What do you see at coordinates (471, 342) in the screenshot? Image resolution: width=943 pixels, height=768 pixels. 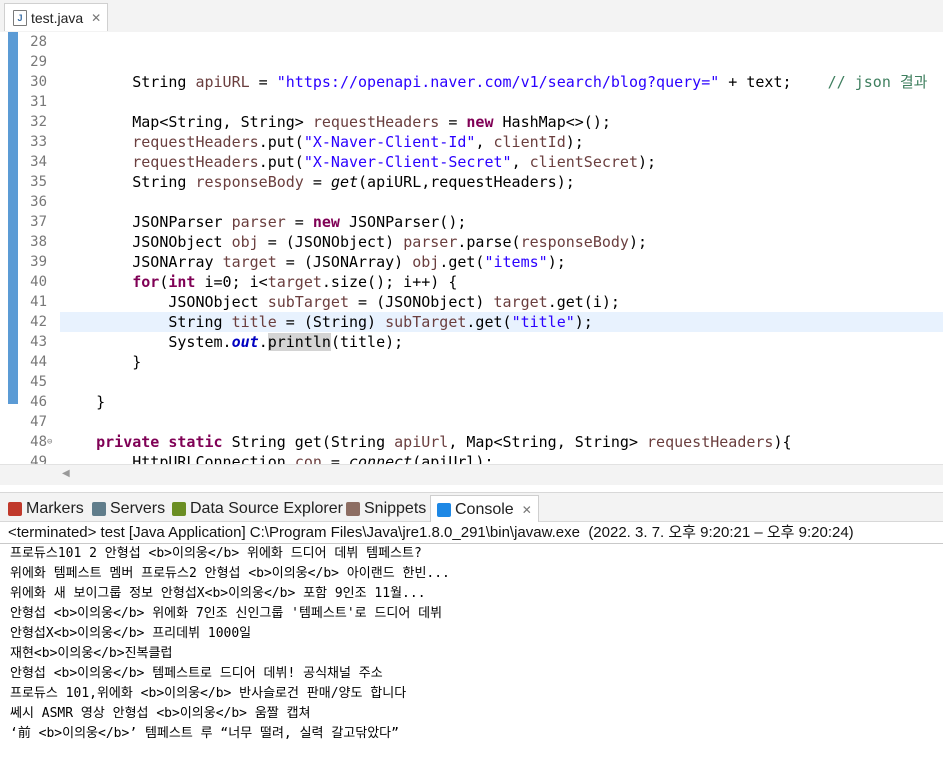 I see `code-line: 43 System.out.println(title);` at bounding box center [471, 342].